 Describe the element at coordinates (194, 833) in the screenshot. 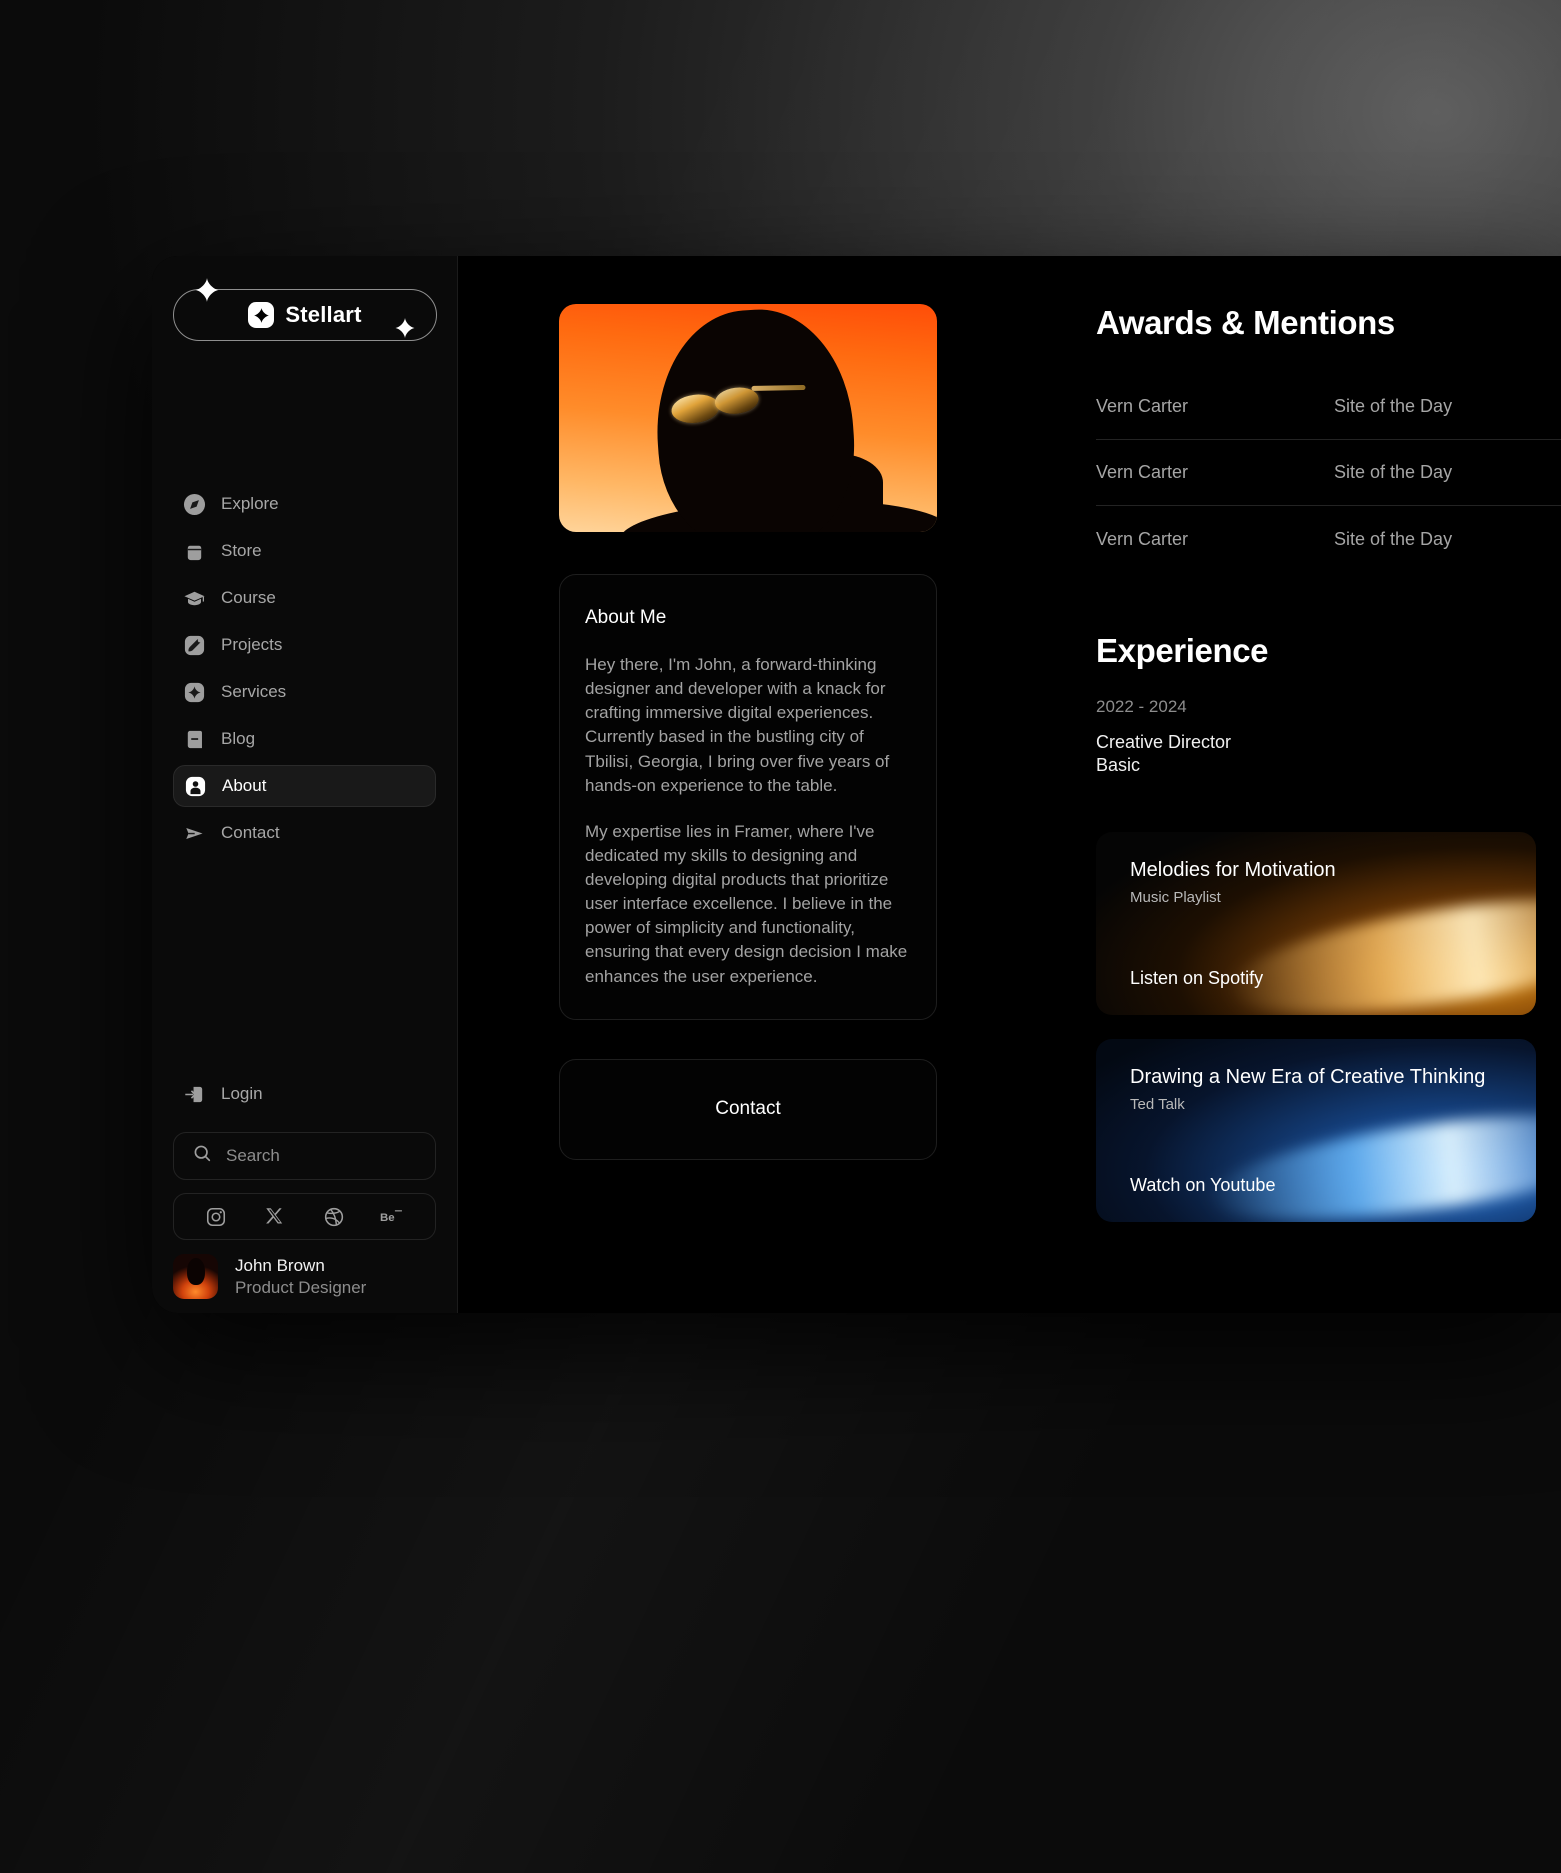

I see `send-icon` at that location.